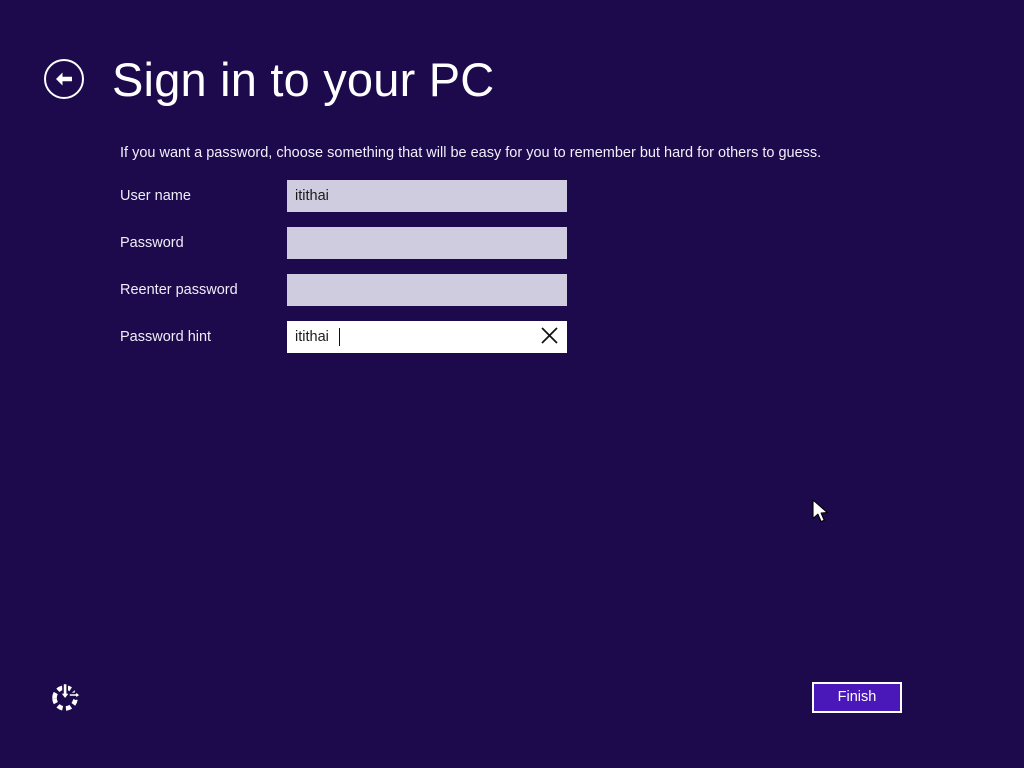 The width and height of the screenshot is (1024, 768). I want to click on form-row-reenter-password: Reenter password, so click(350, 290).